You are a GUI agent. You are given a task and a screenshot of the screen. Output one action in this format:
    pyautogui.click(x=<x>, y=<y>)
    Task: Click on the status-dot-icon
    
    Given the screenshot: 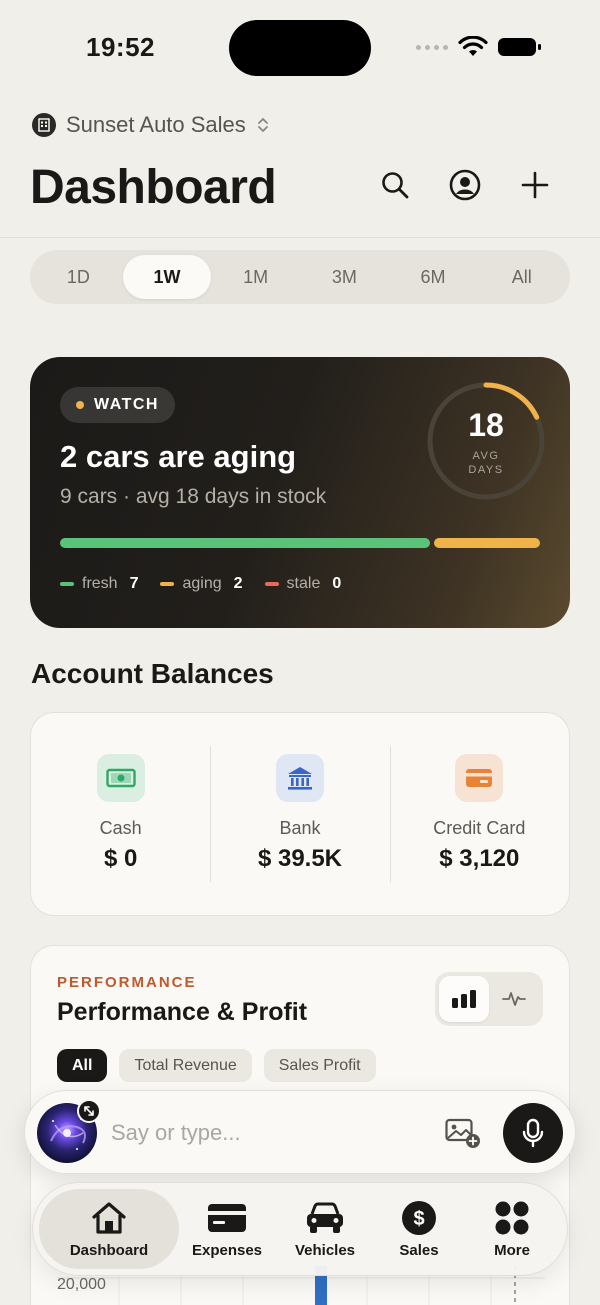 What is the action you would take?
    pyautogui.click(x=80, y=405)
    